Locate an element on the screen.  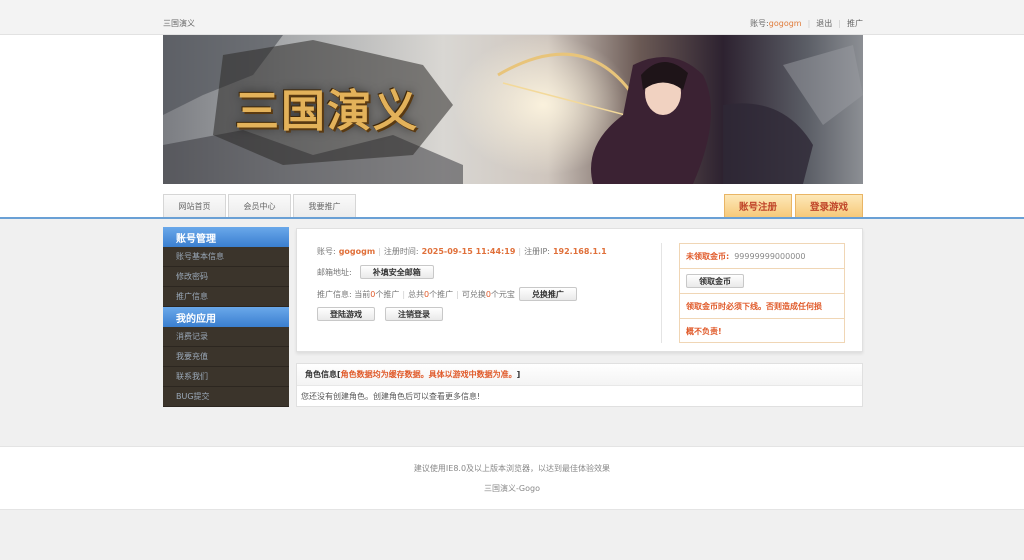
exchange-promo-button: 兑换推广 is located at coordinates (547, 294).